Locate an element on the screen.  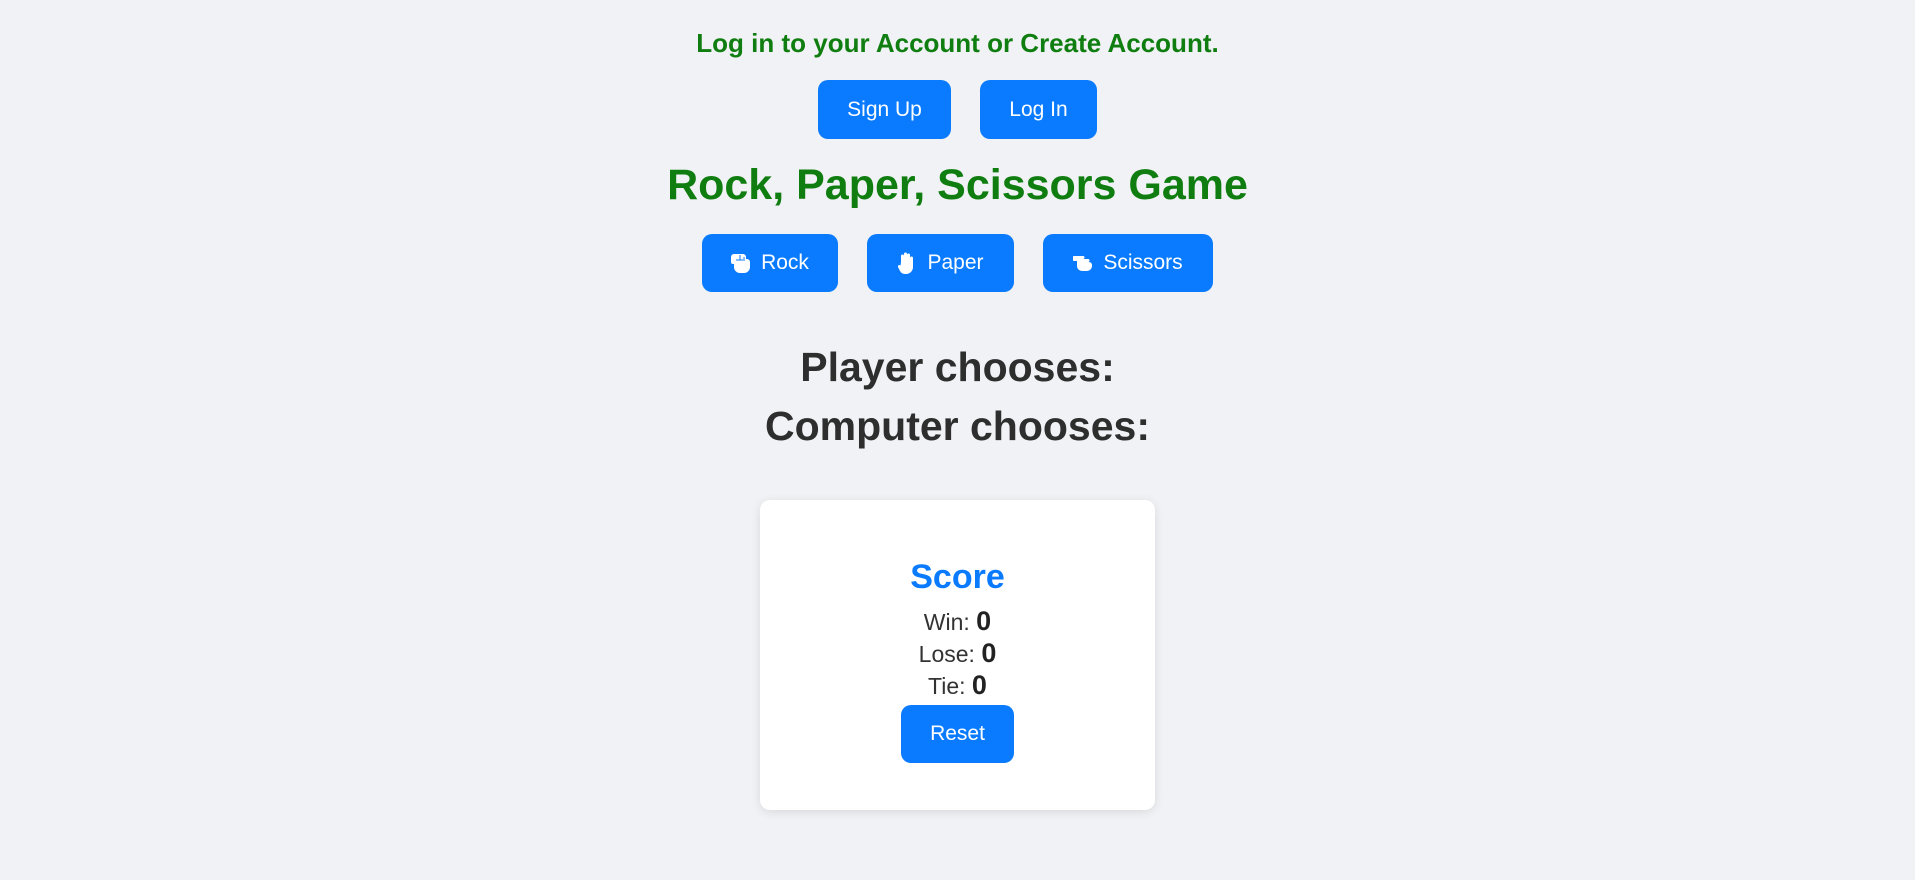
sign-up-button: Sign Up is located at coordinates (884, 109).